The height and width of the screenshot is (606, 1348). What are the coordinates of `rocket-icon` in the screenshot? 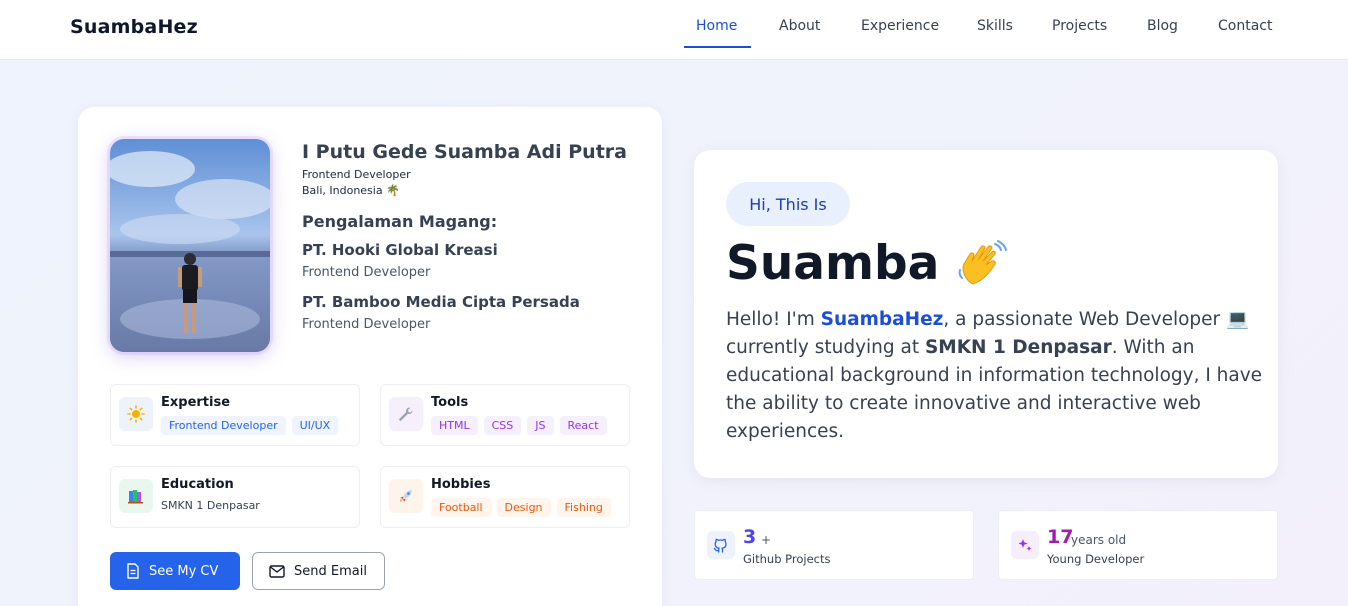 It's located at (406, 496).